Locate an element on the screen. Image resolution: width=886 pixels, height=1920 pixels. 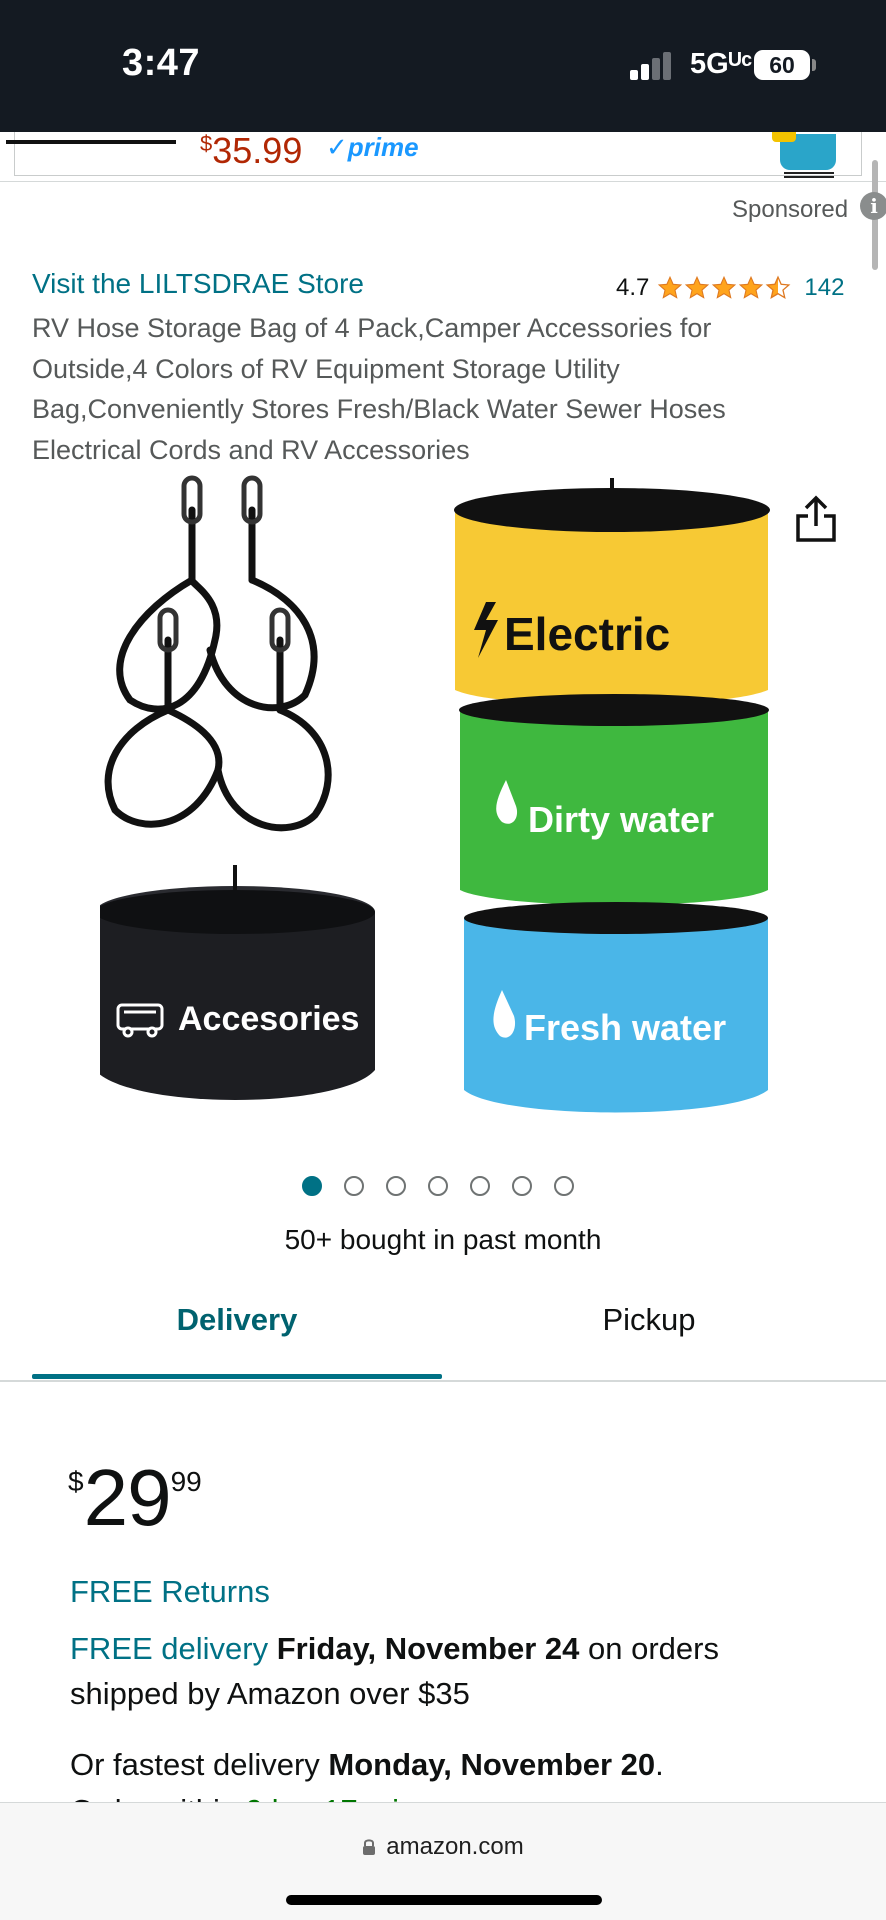
order-within-info: Order within 9 hrs 17 mins is located at coordinates (251, 1795).